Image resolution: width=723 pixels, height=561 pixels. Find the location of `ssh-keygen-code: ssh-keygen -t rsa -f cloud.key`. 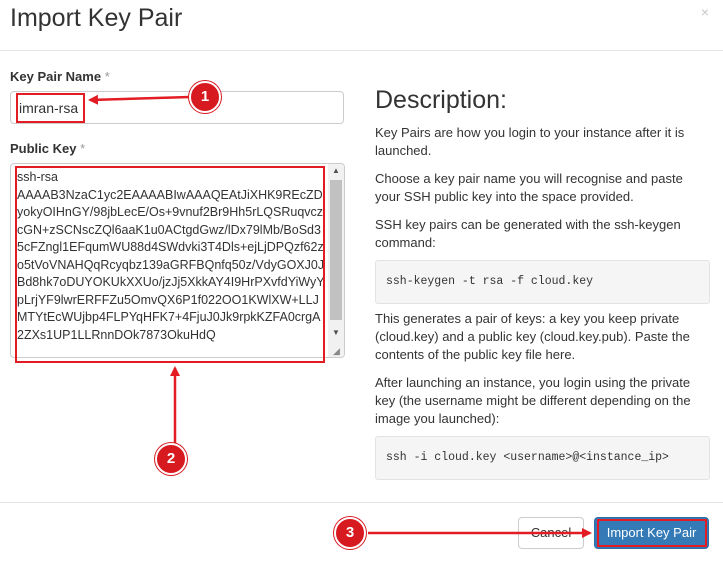

ssh-keygen-code: ssh-keygen -t rsa -f cloud.key is located at coordinates (542, 282).